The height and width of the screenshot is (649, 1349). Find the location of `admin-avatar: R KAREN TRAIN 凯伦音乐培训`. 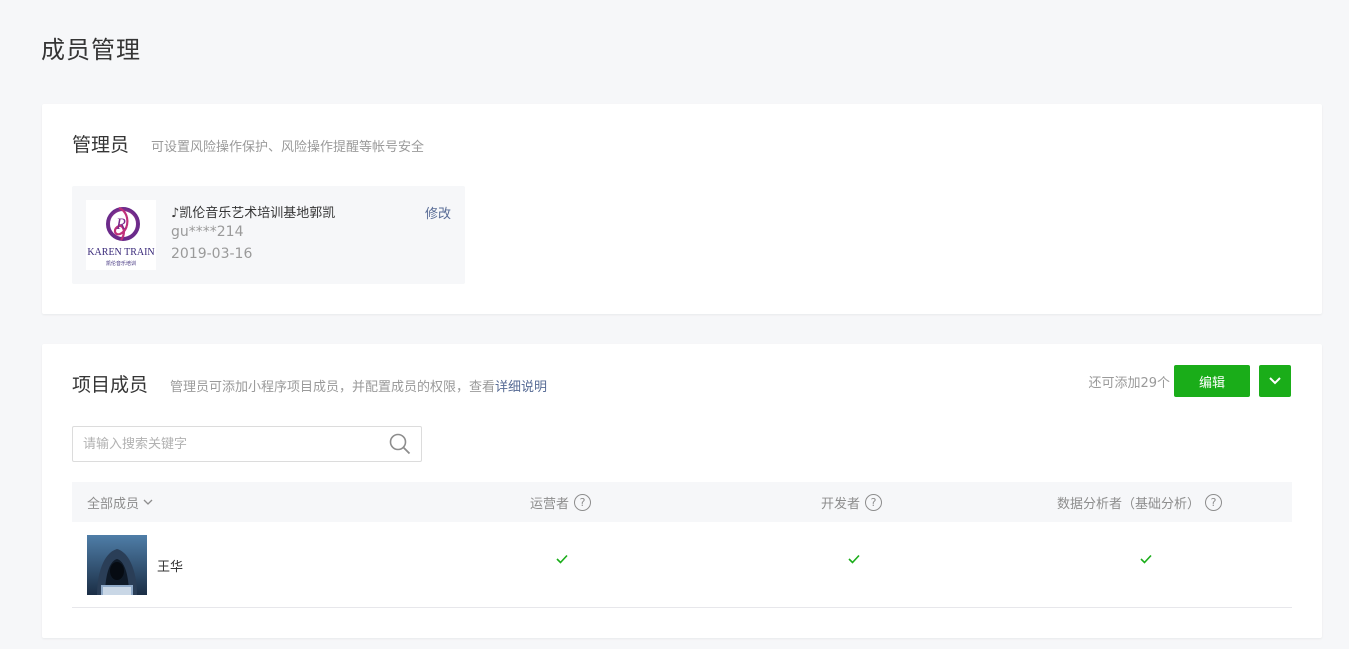

admin-avatar: R KAREN TRAIN 凯伦音乐培训 is located at coordinates (121, 235).